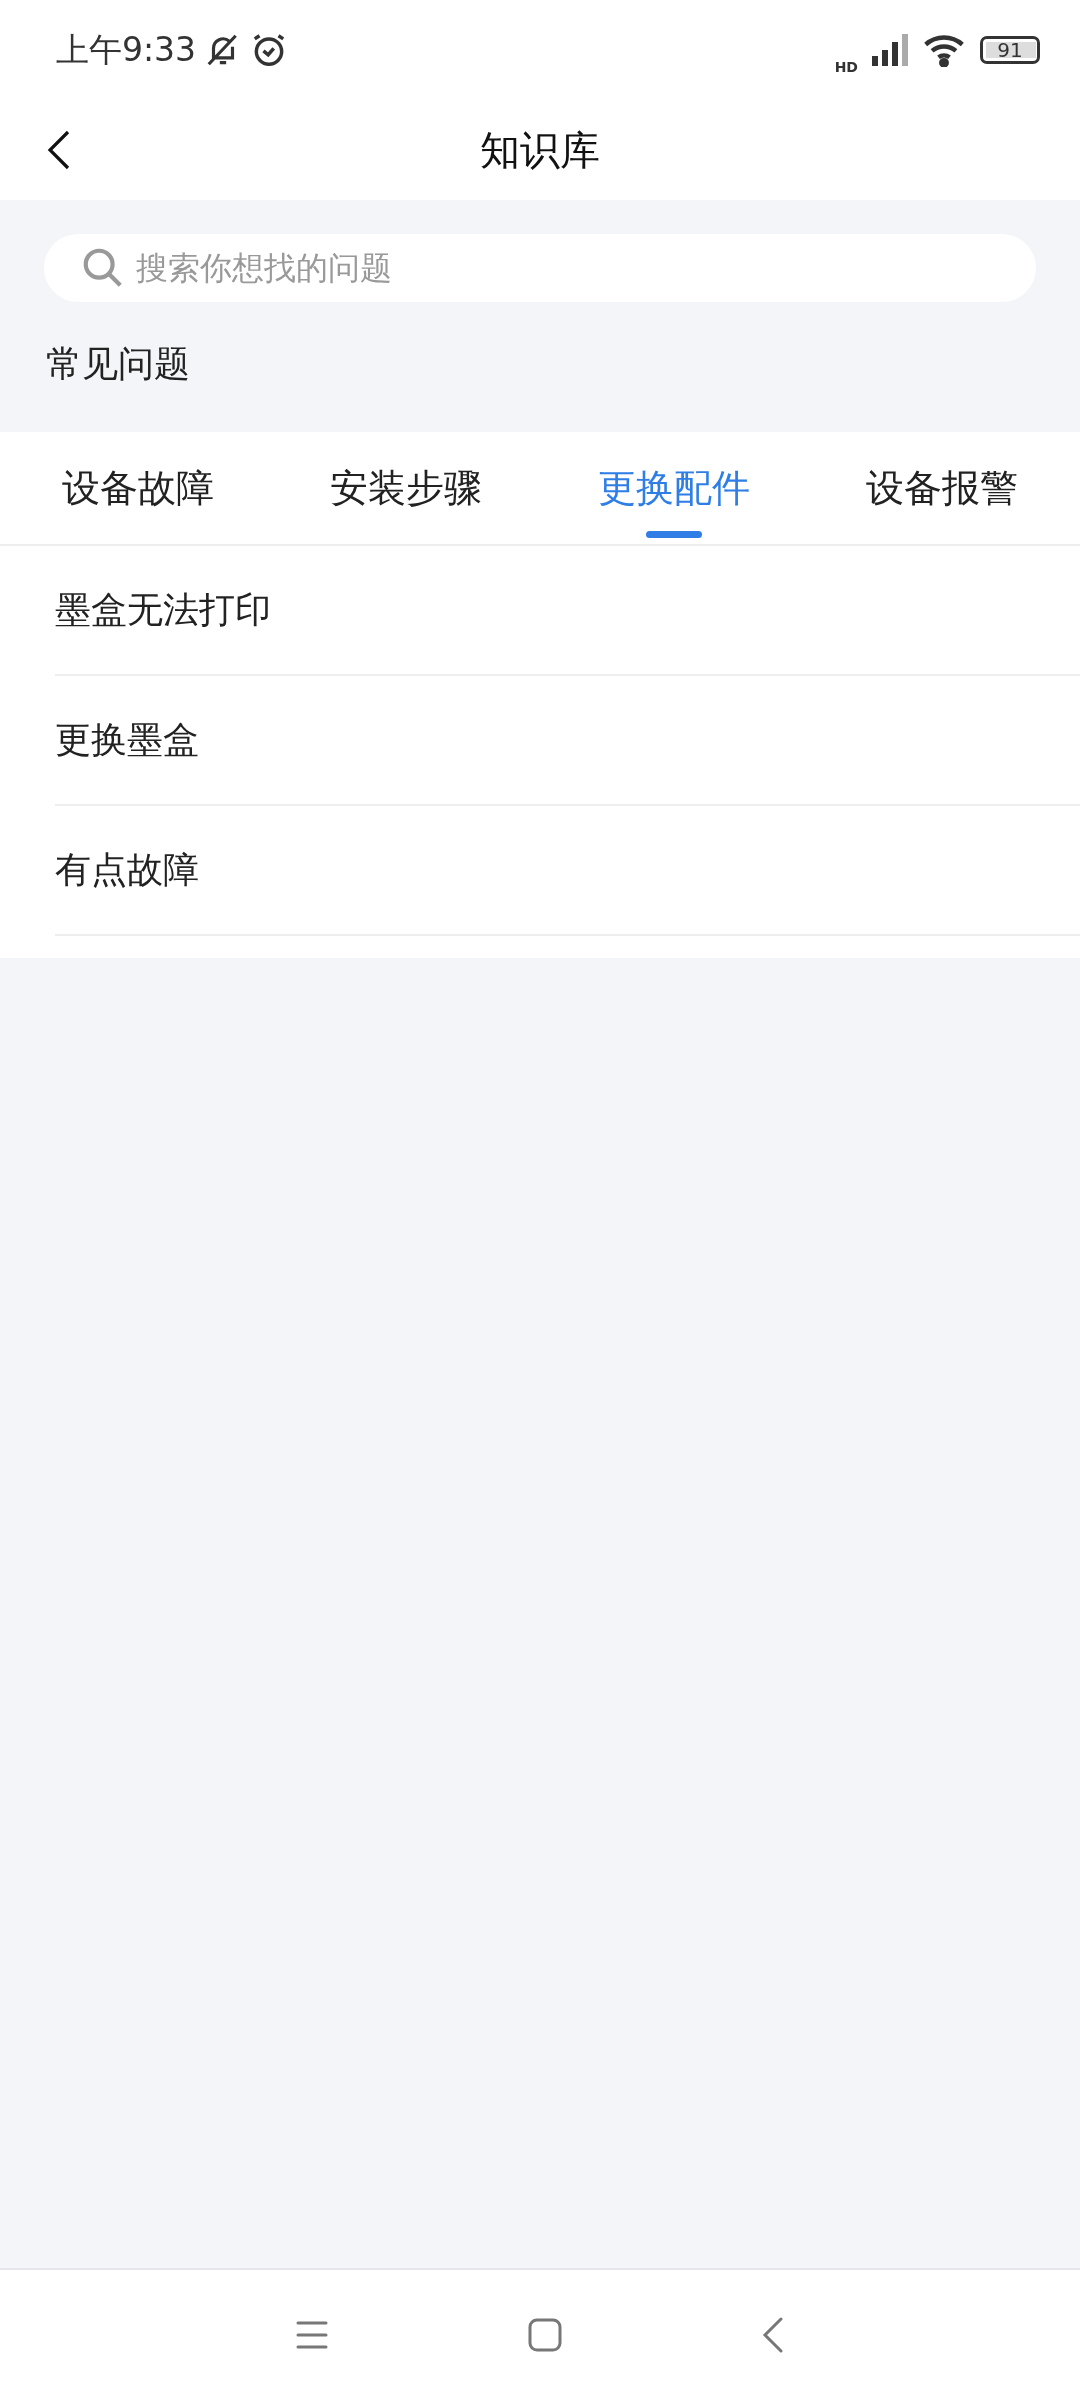 Image resolution: width=1080 pixels, height=2400 pixels. Describe the element at coordinates (942, 488) in the screenshot. I see `tab: 设备报警` at that location.